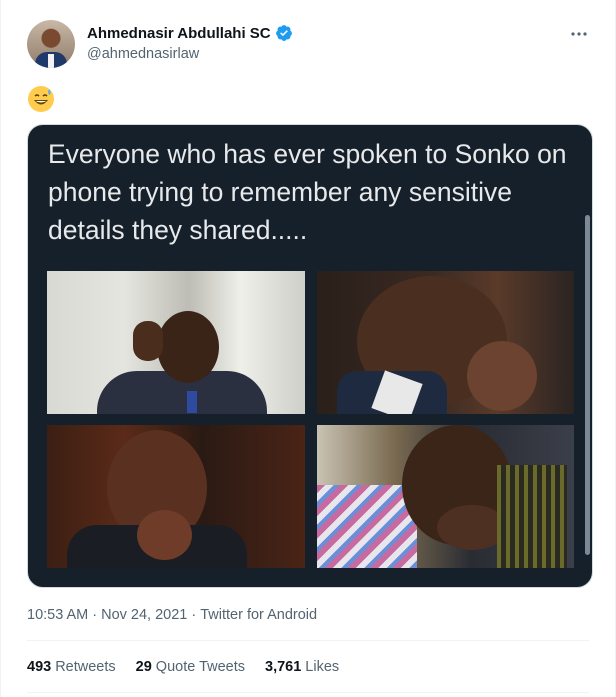 The height and width of the screenshot is (697, 616). What do you see at coordinates (258, 615) in the screenshot?
I see `tweet-source: Twitter for Android` at bounding box center [258, 615].